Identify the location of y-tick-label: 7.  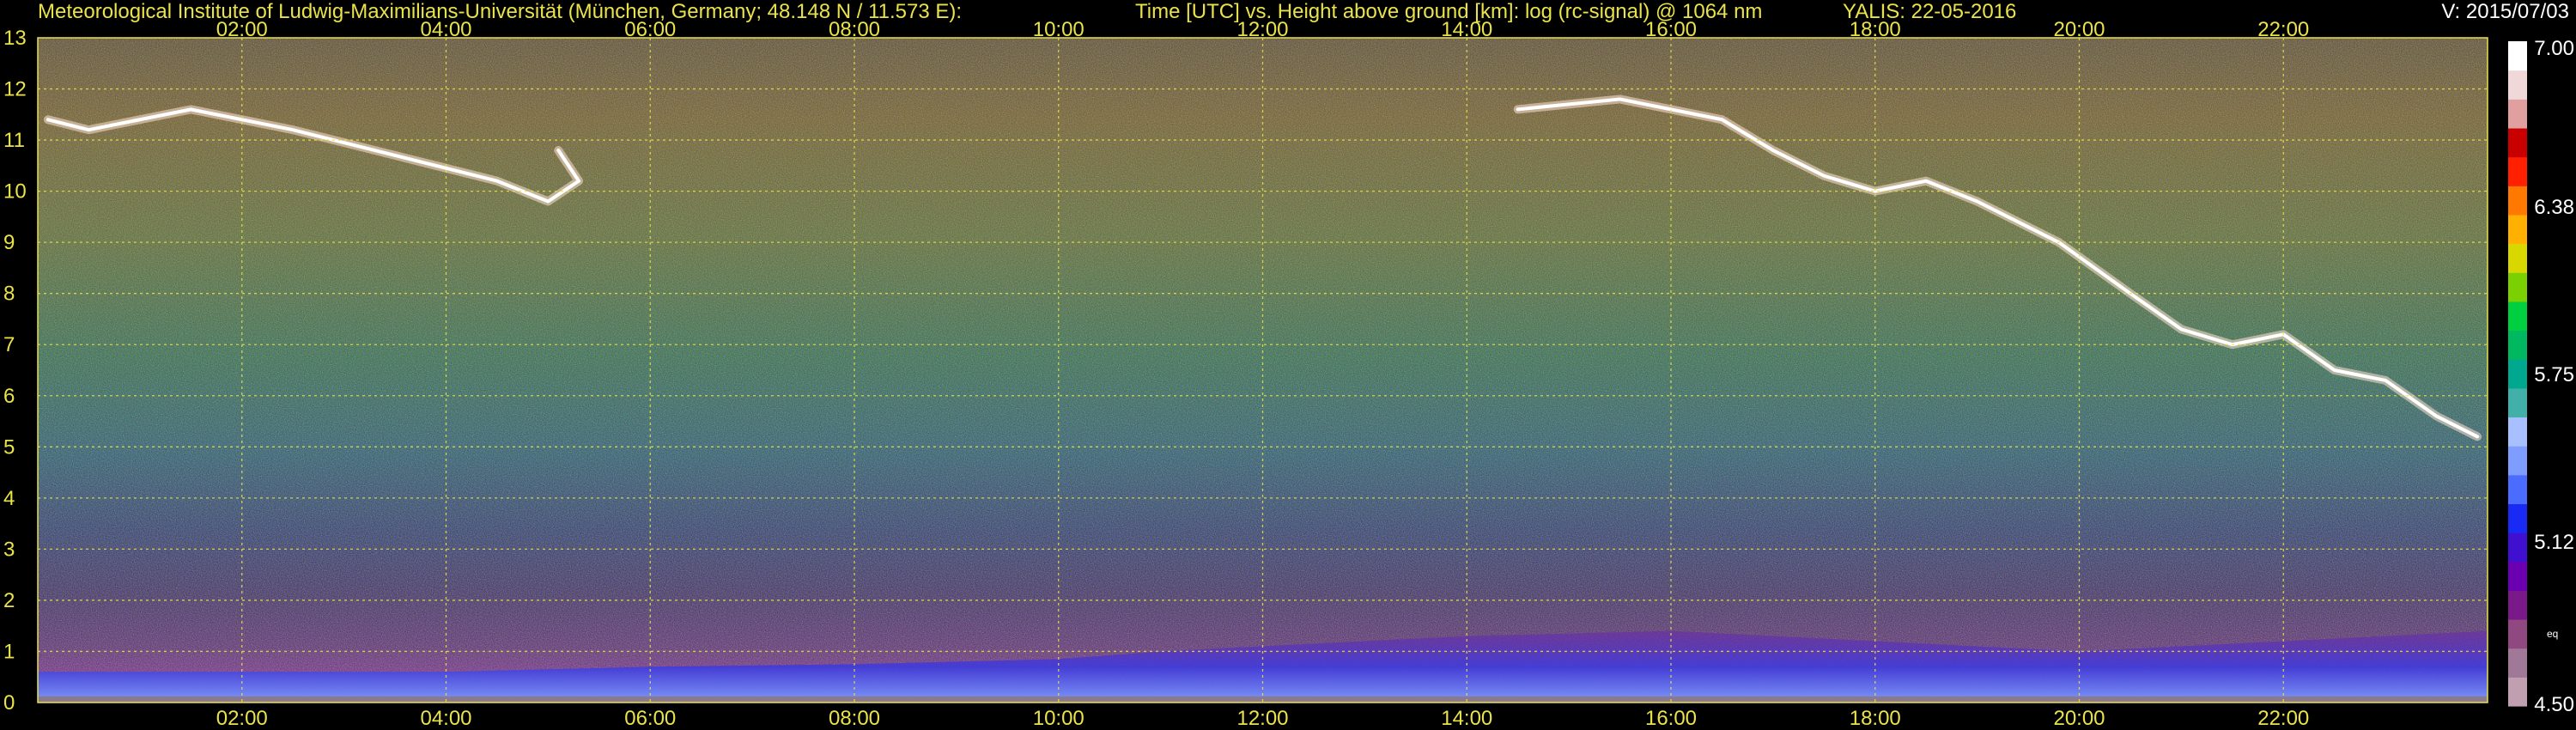
(9, 344).